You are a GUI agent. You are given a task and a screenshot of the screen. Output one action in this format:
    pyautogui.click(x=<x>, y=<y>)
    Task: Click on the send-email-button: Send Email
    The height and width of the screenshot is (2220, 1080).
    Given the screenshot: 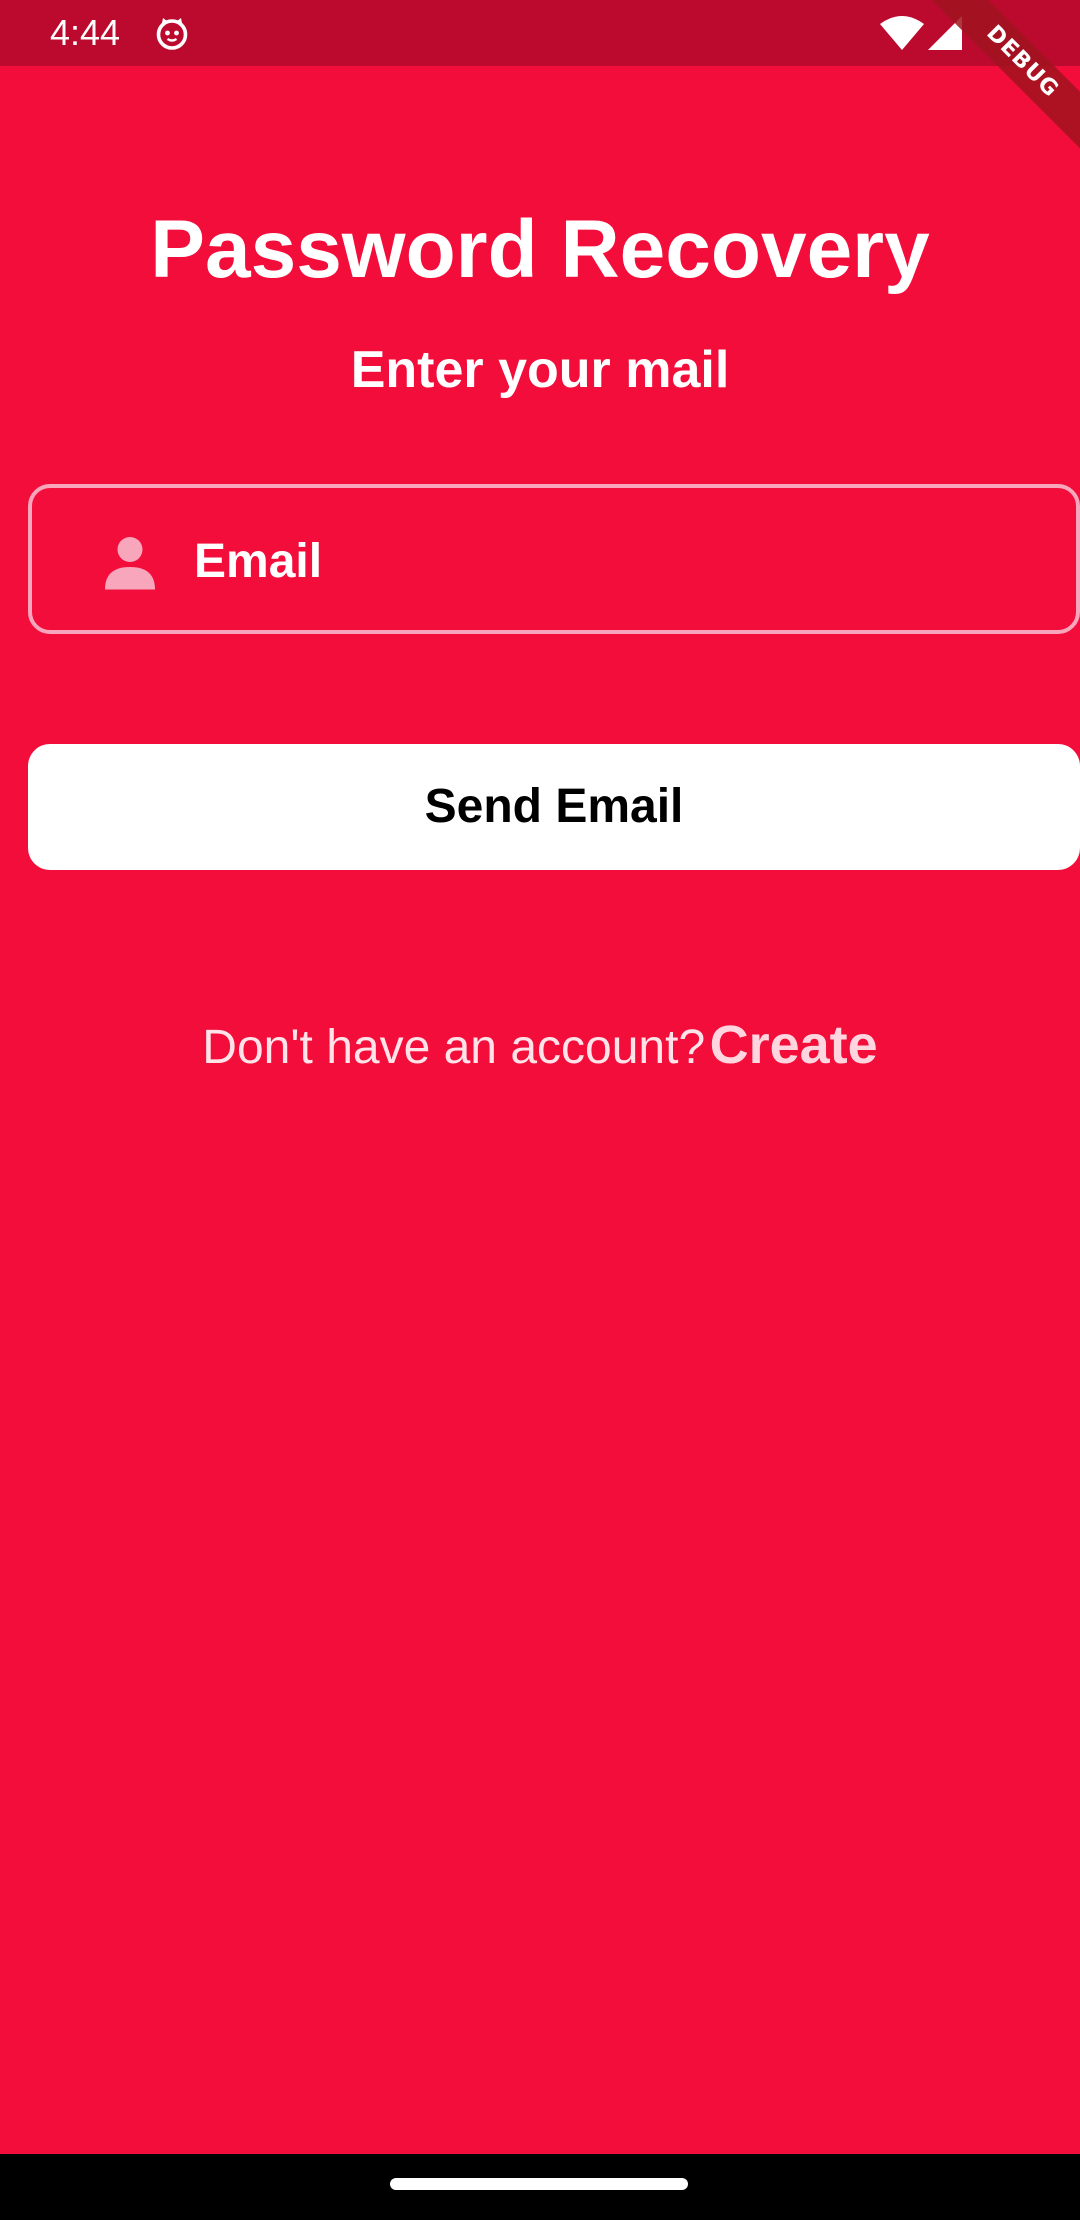 What is the action you would take?
    pyautogui.click(x=554, y=807)
    